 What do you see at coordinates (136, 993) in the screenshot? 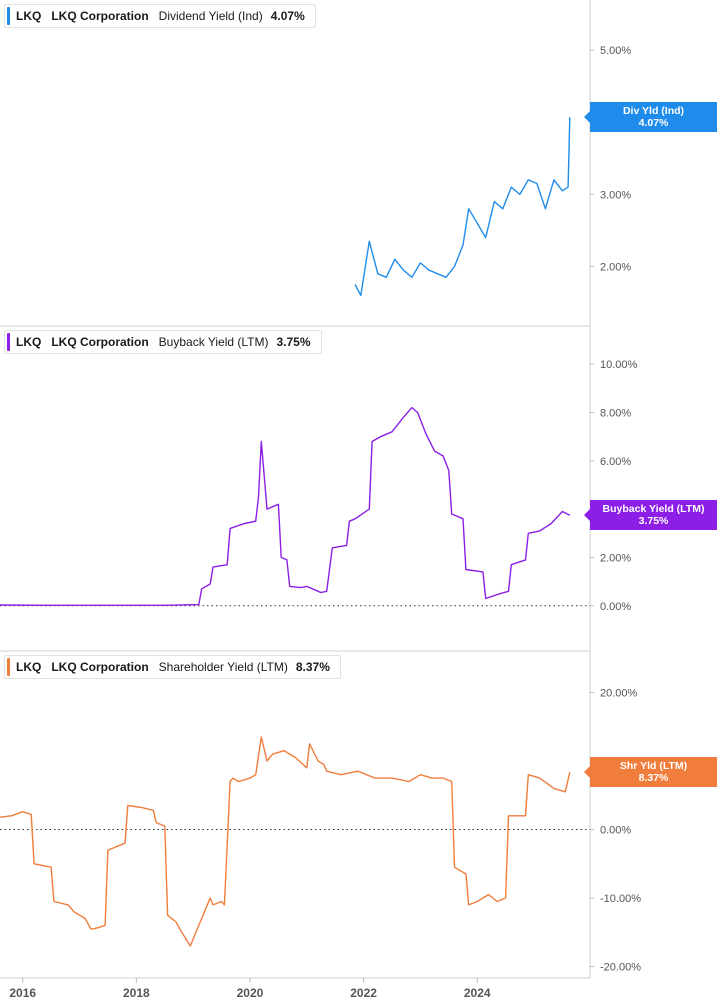
I see `x-tick-label: 2018` at bounding box center [136, 993].